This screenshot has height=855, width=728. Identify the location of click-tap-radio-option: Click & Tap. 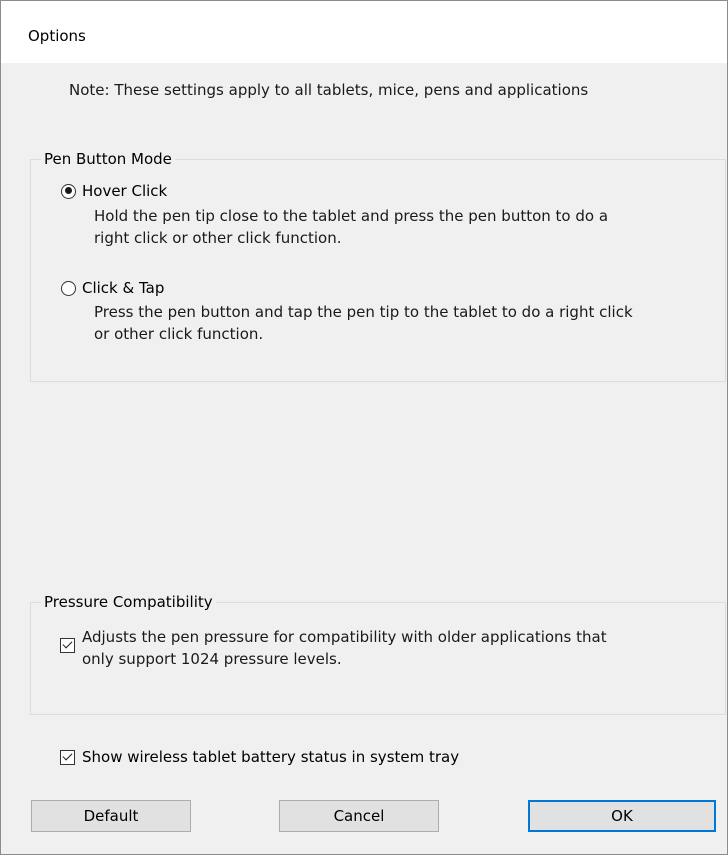
(112, 288).